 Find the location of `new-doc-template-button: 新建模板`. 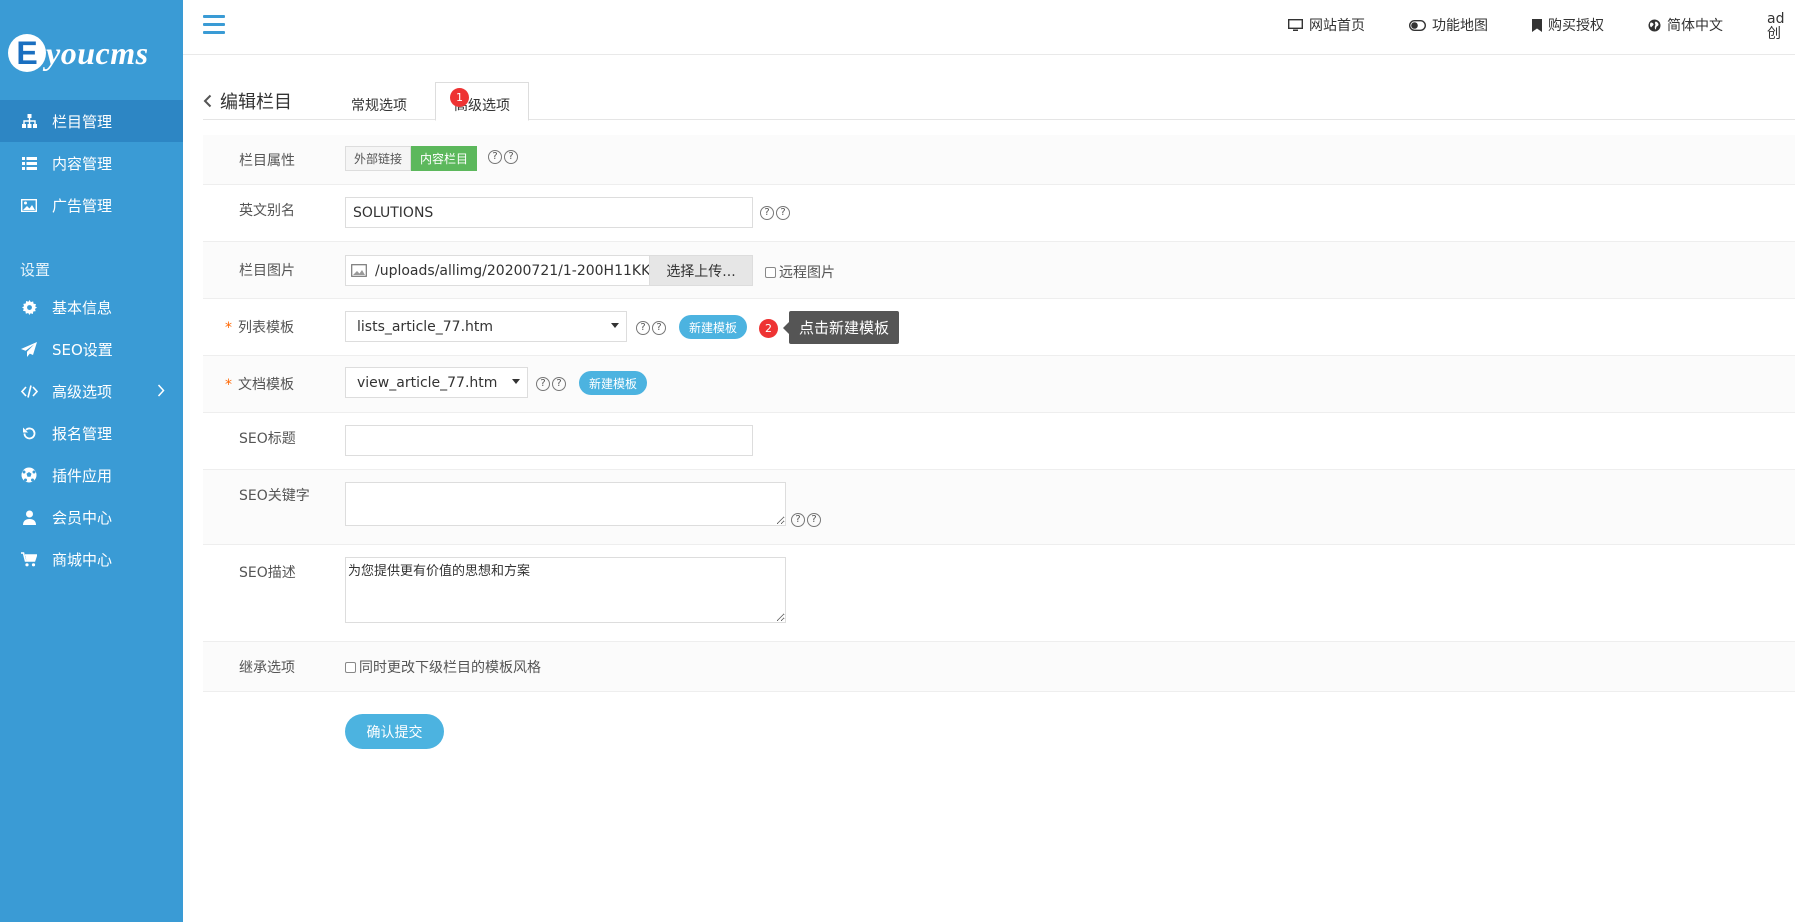

new-doc-template-button: 新建模板 is located at coordinates (613, 383).